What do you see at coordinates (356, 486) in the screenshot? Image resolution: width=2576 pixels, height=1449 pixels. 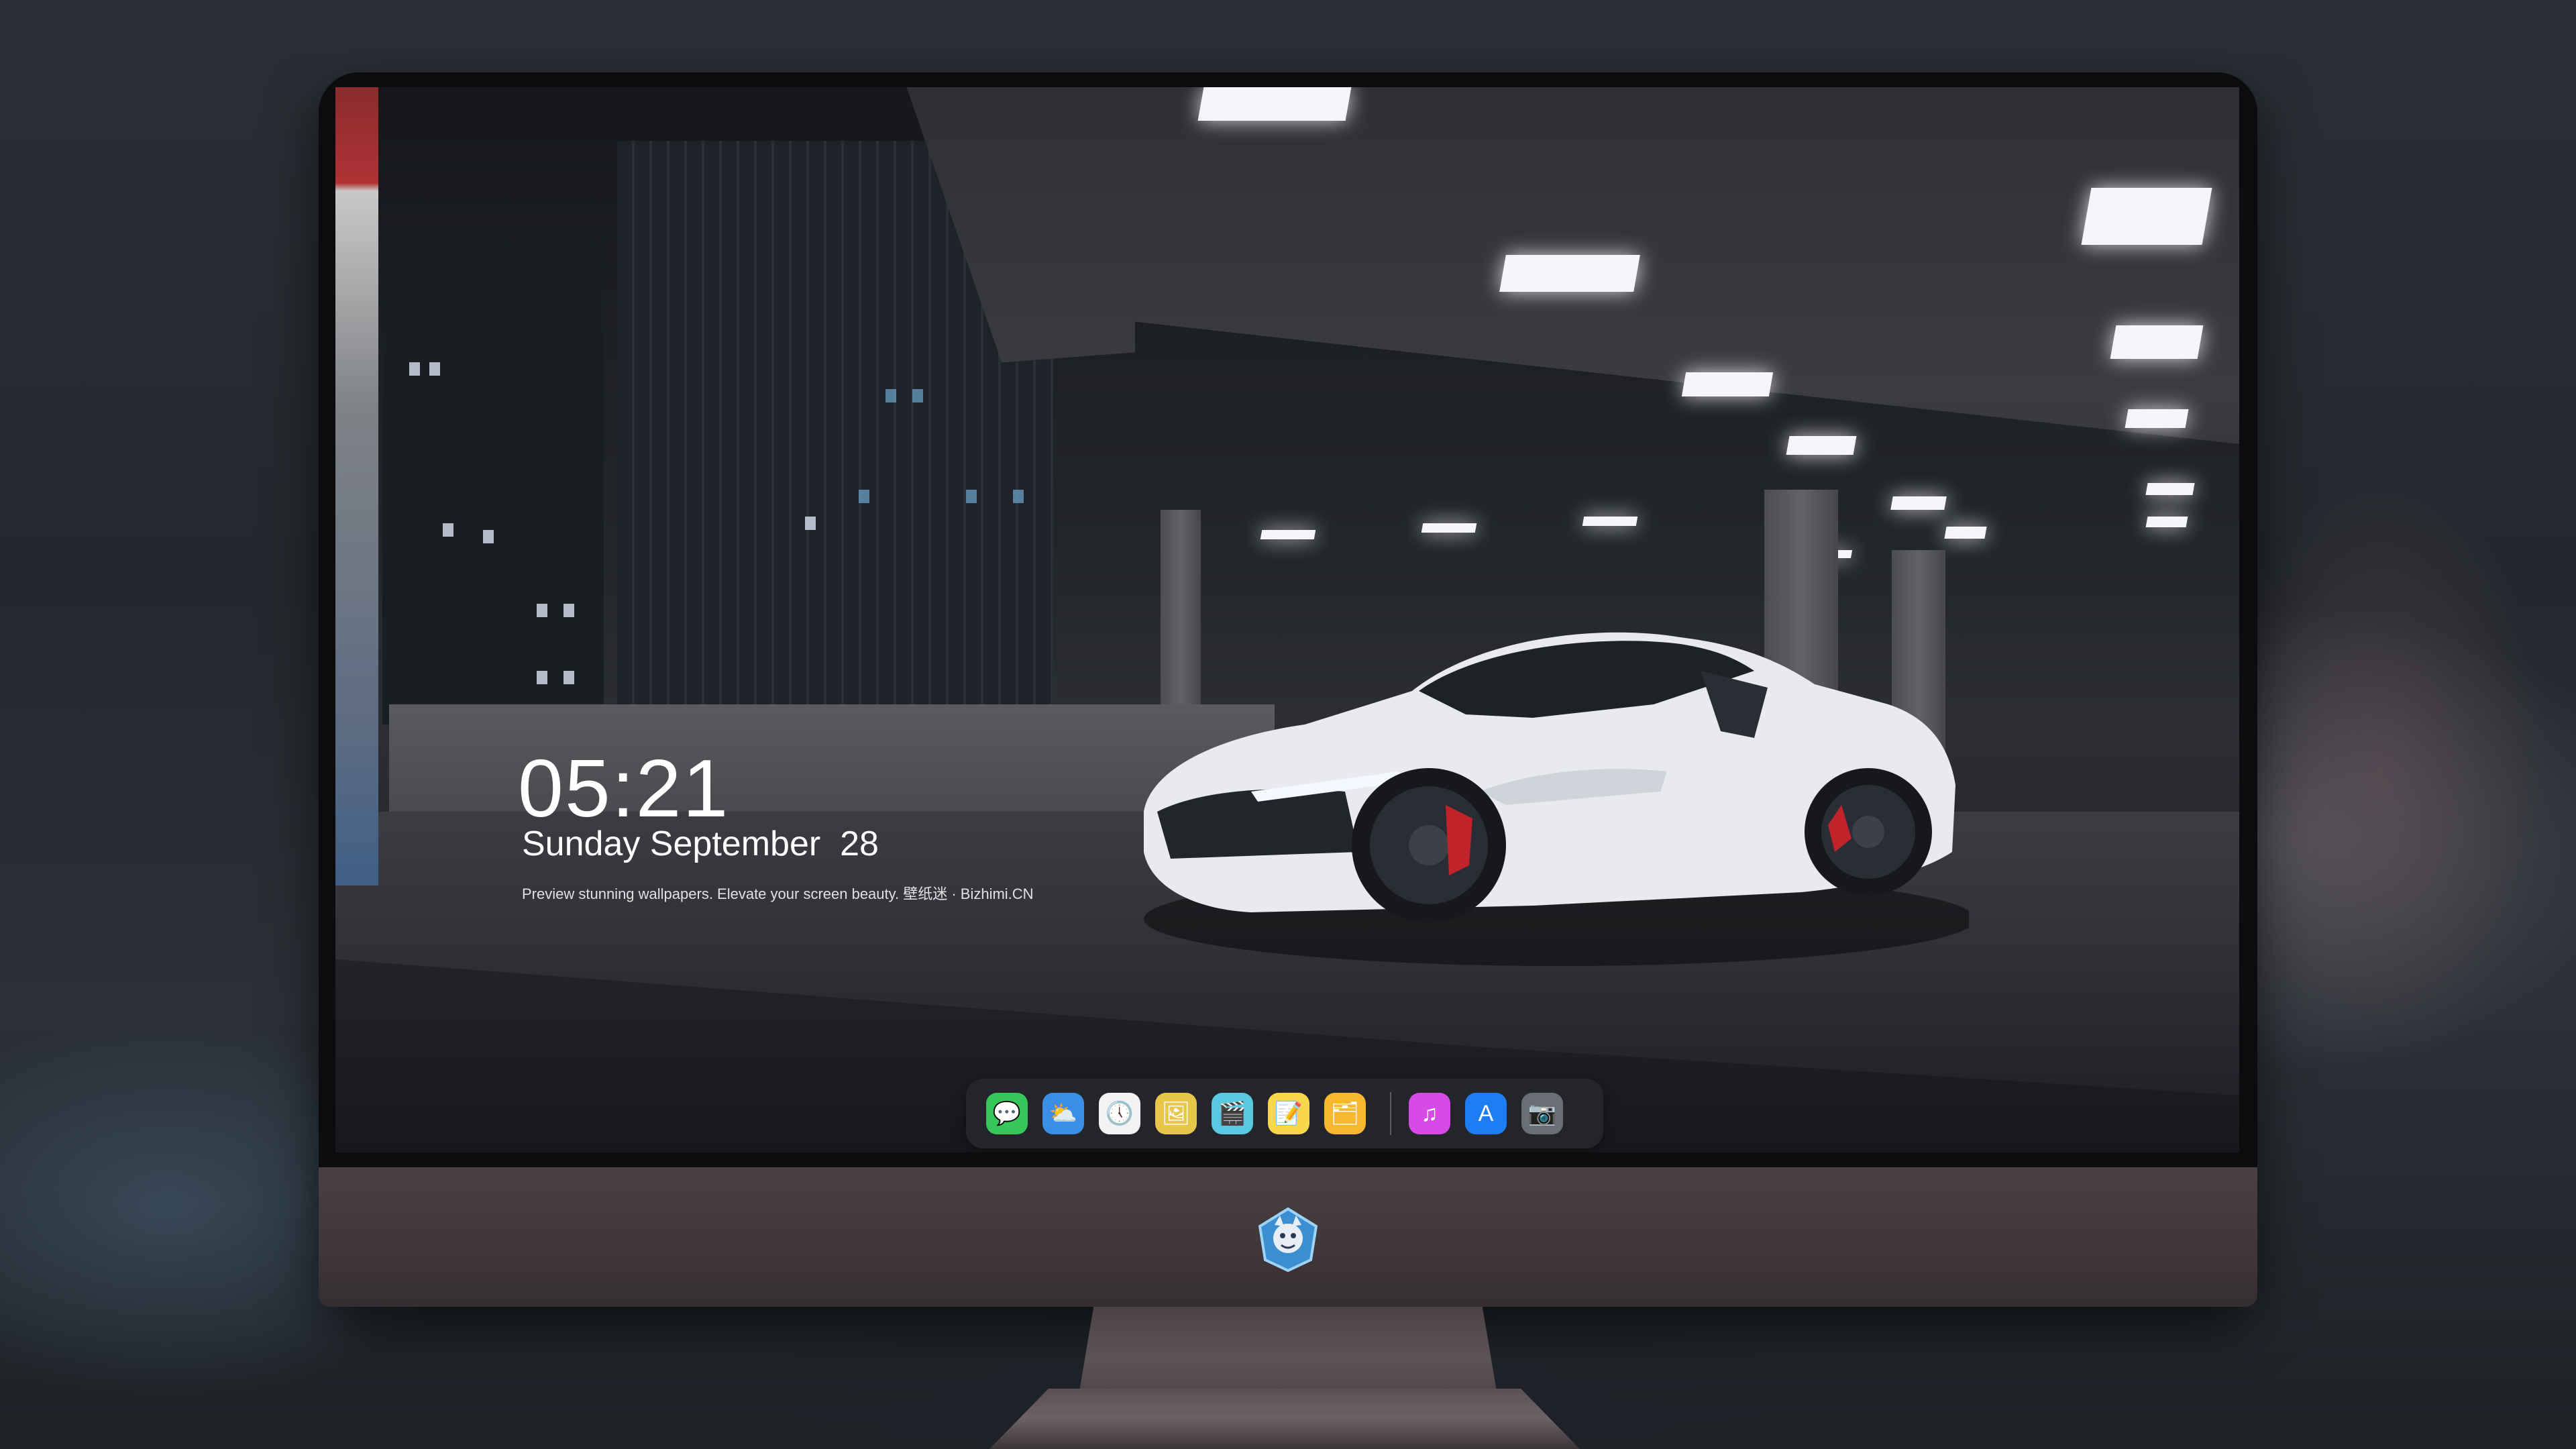 I see `red-post` at bounding box center [356, 486].